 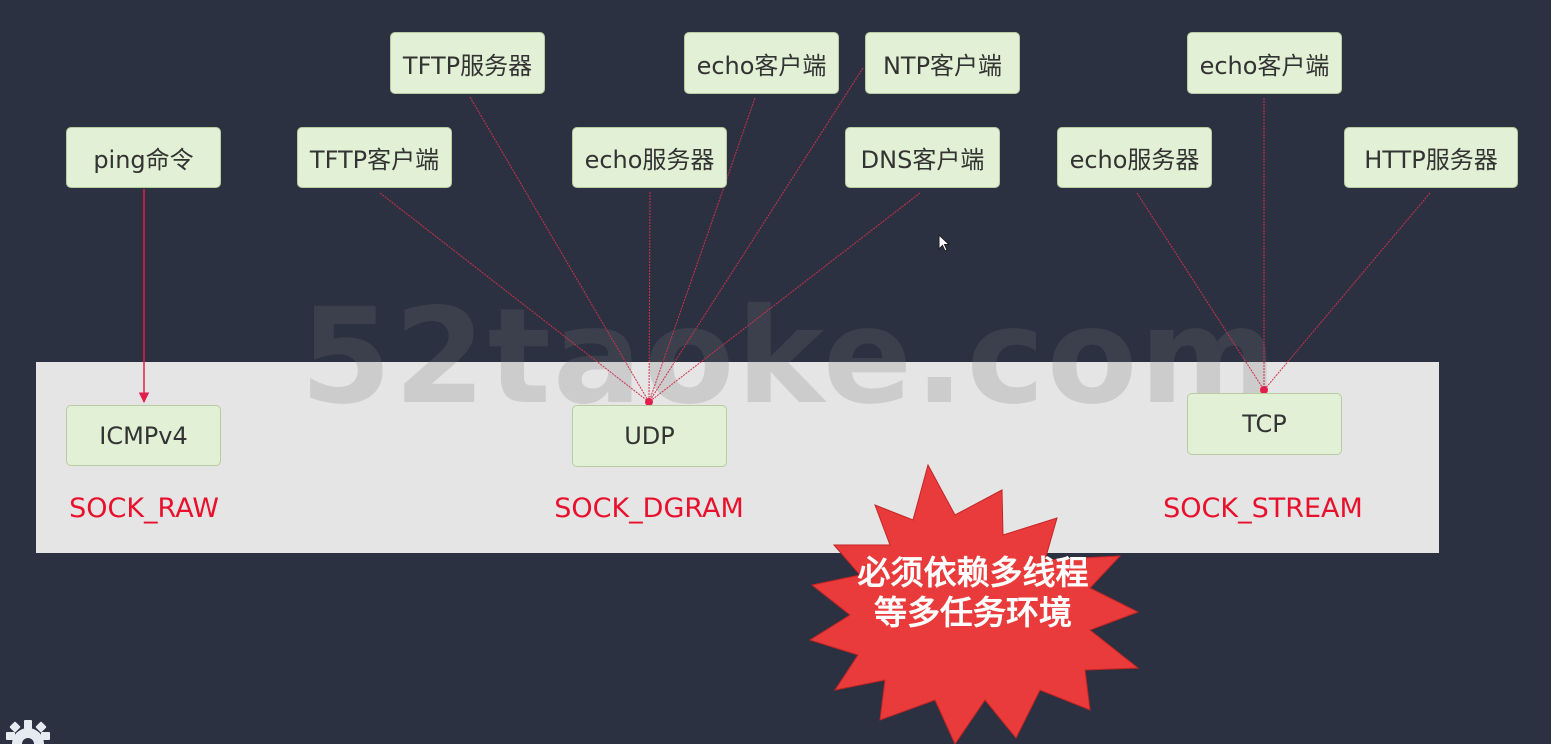 I want to click on callout-text: 必须依赖多线程 等多任务环境, so click(x=973, y=593).